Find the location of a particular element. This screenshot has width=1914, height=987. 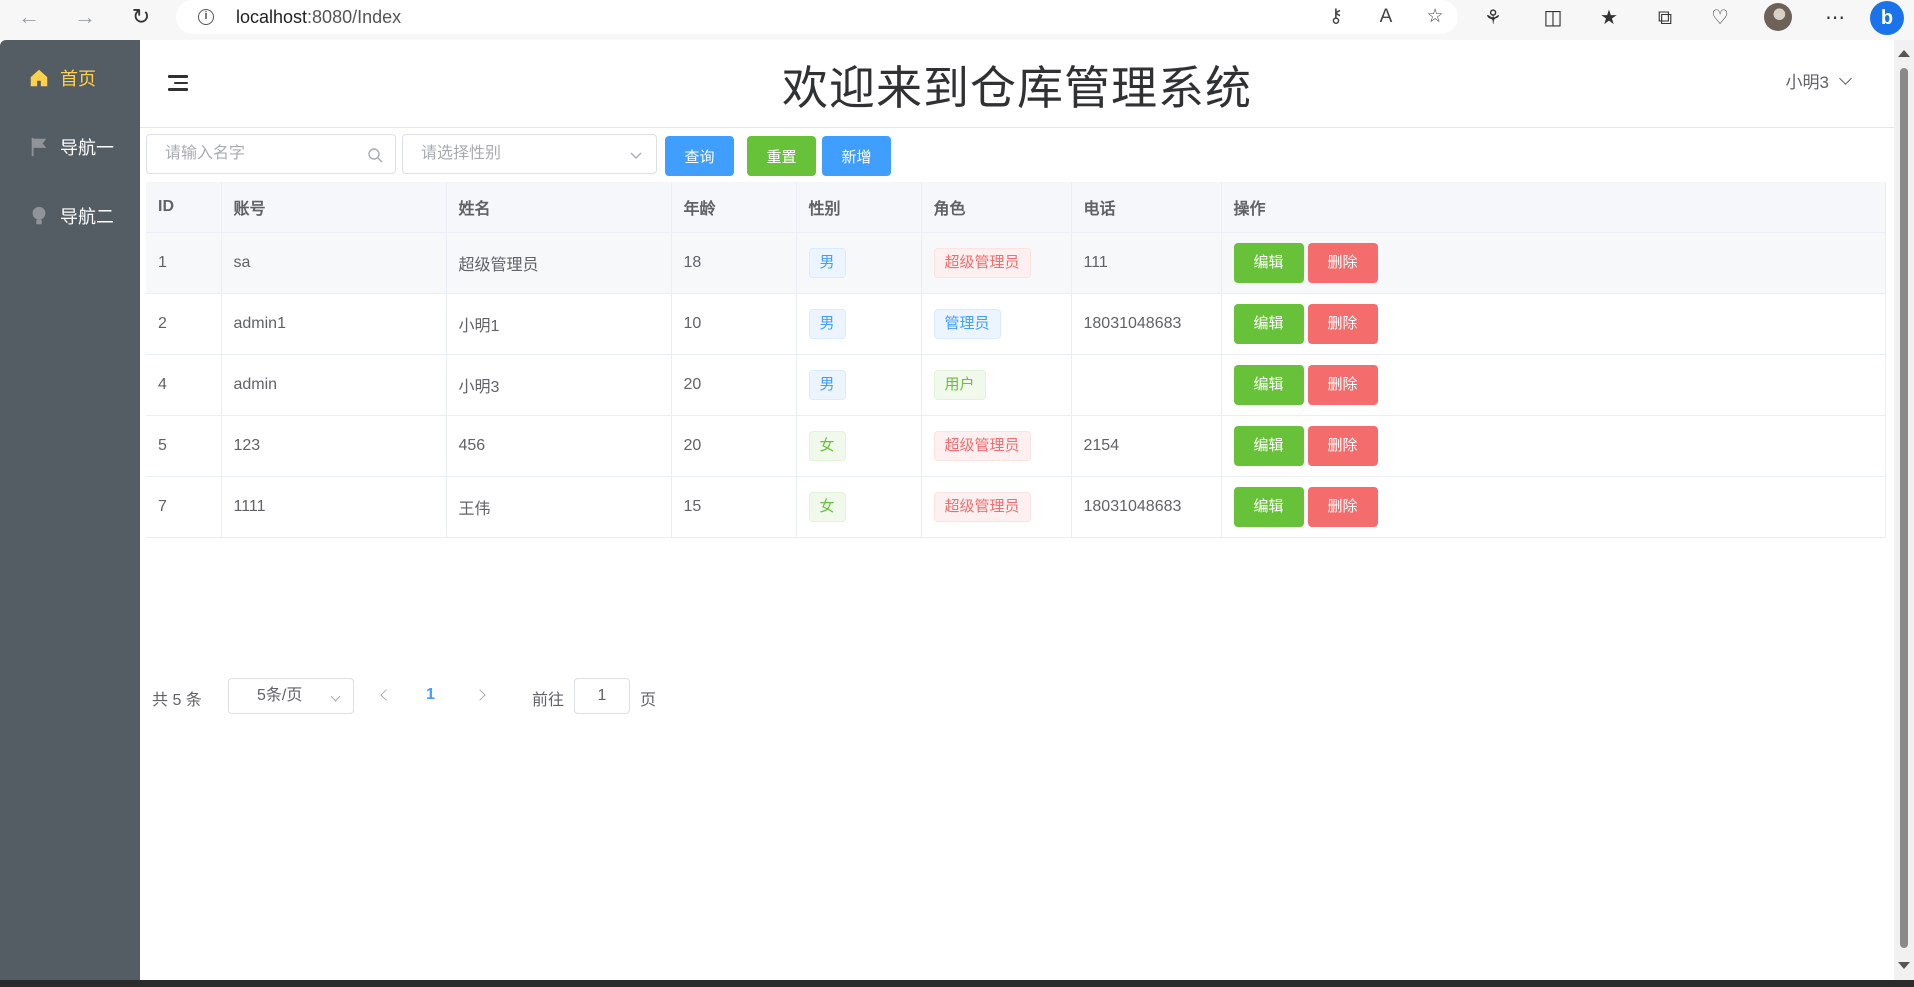

account-cell: admin is located at coordinates (334, 385).